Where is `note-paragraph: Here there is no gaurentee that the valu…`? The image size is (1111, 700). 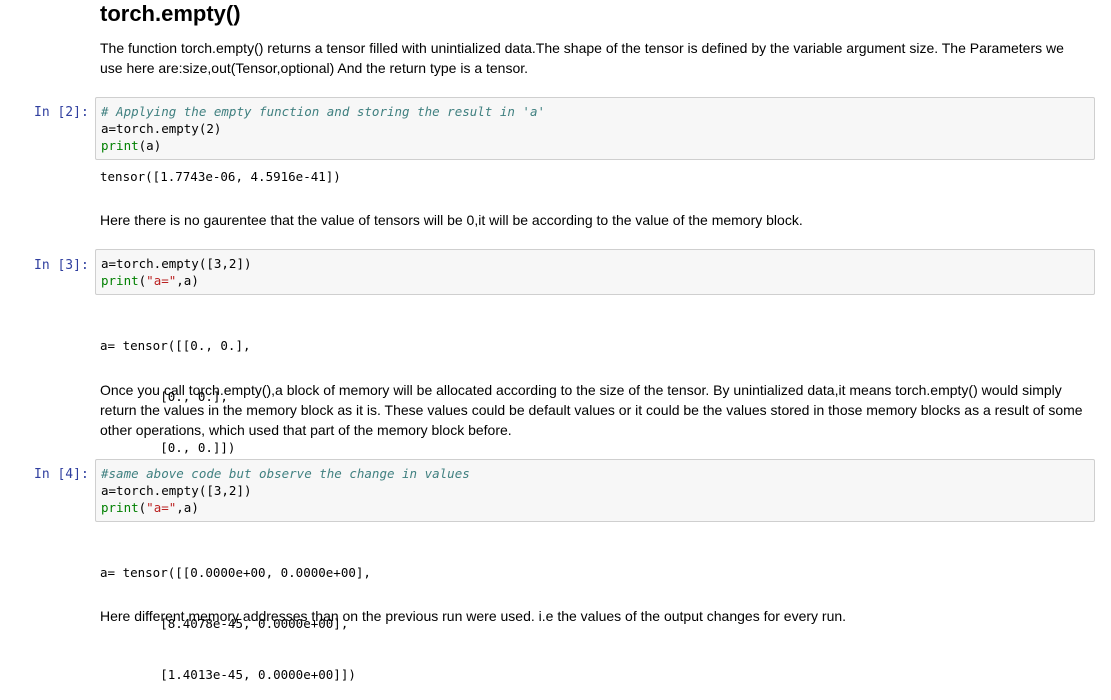
note-paragraph: Here there is no gaurentee that the valu… is located at coordinates (451, 220).